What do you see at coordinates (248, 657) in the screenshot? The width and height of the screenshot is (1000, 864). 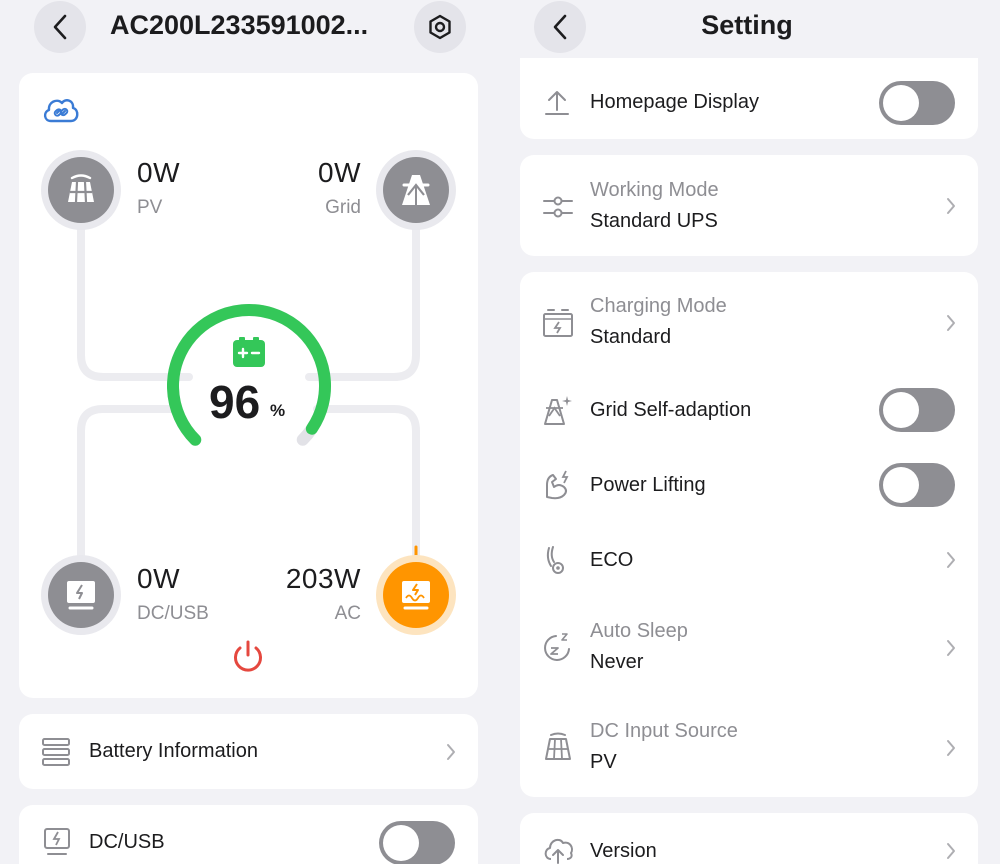 I see `power-icon` at bounding box center [248, 657].